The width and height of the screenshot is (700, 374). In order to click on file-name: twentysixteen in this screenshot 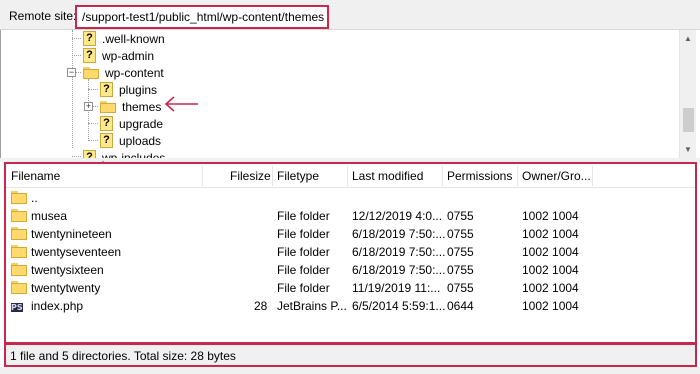, I will do `click(67, 270)`.